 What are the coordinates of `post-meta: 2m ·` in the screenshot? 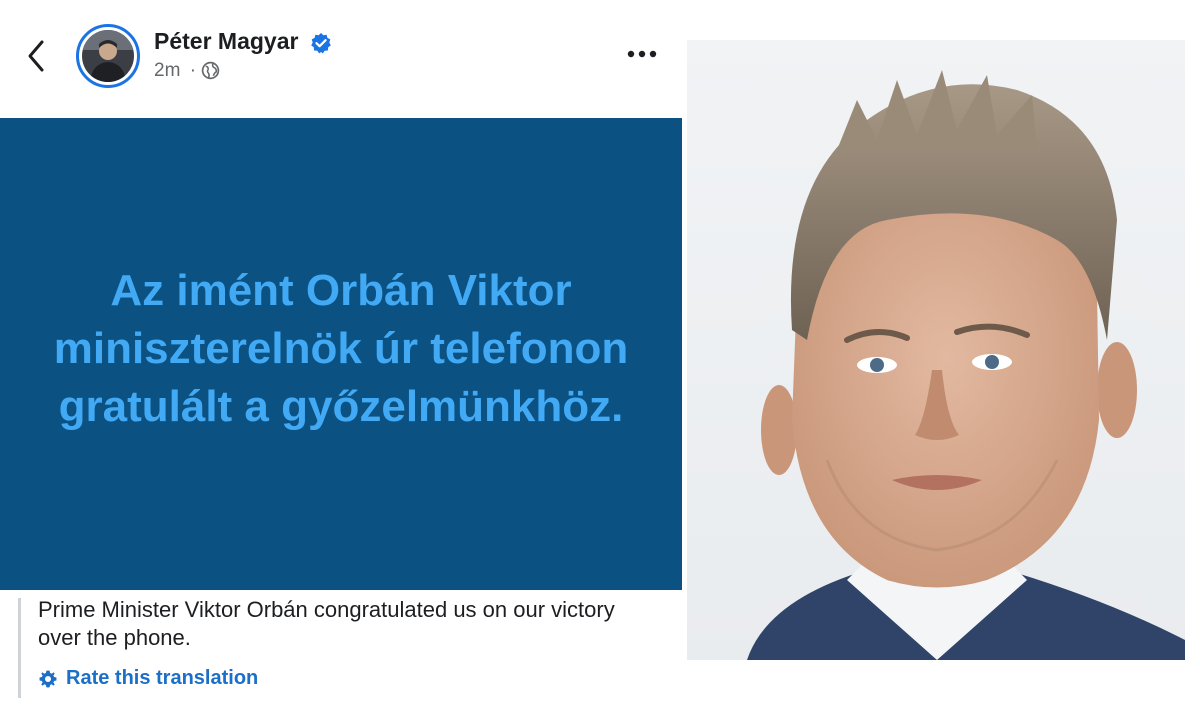 It's located at (175, 71).